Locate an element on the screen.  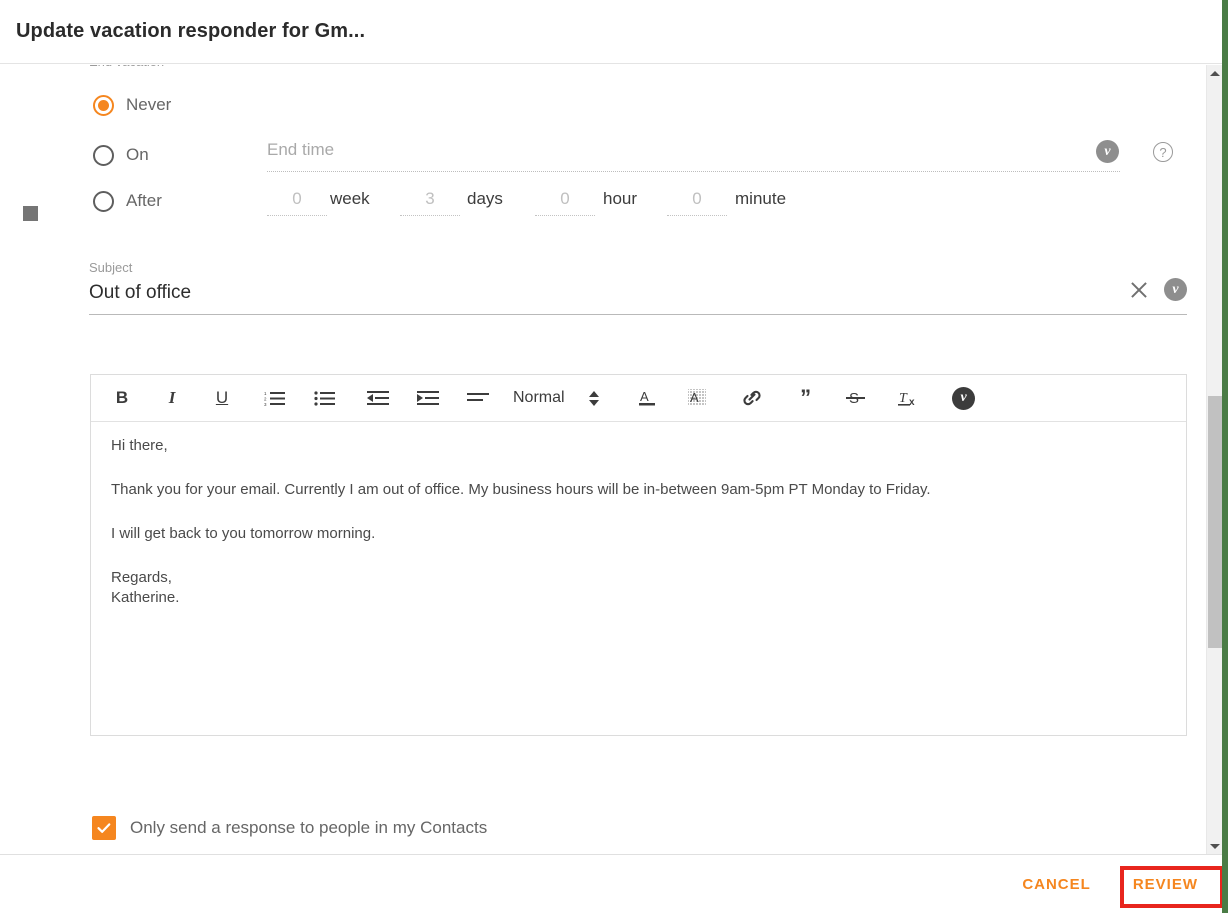
duration-minutes-unit: minute is located at coordinates (761, 198).